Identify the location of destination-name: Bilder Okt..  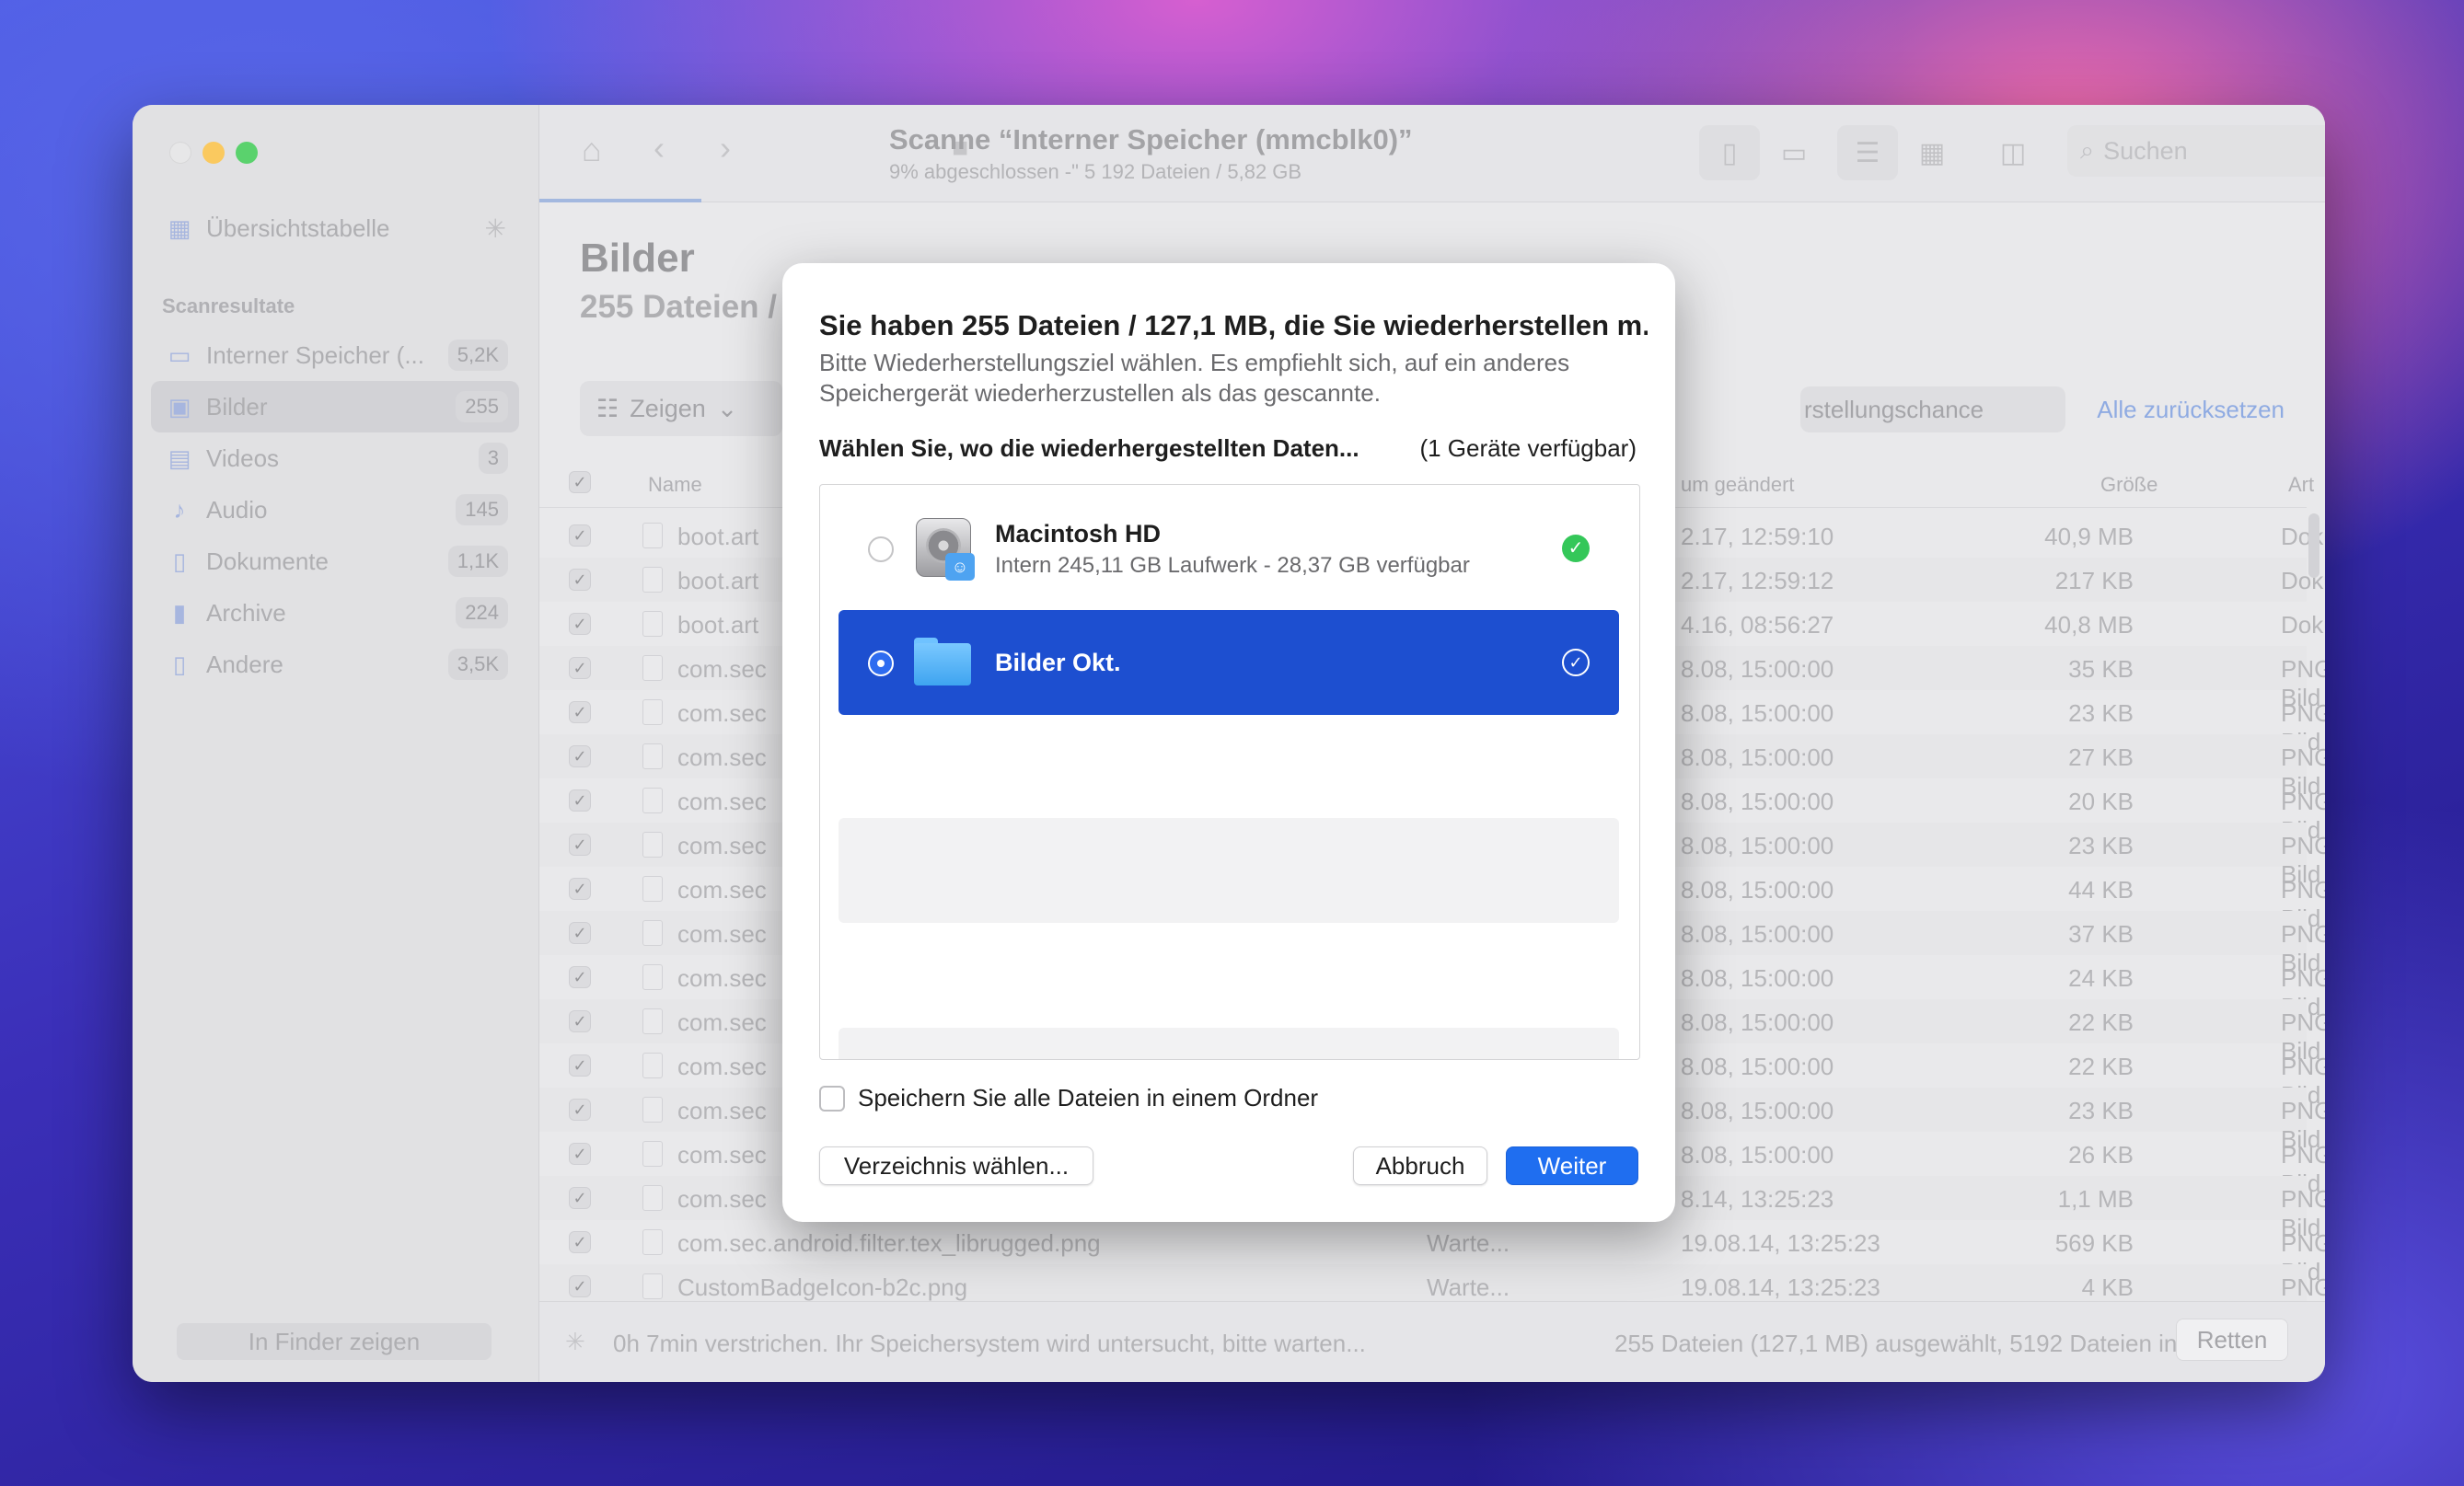
(1058, 663).